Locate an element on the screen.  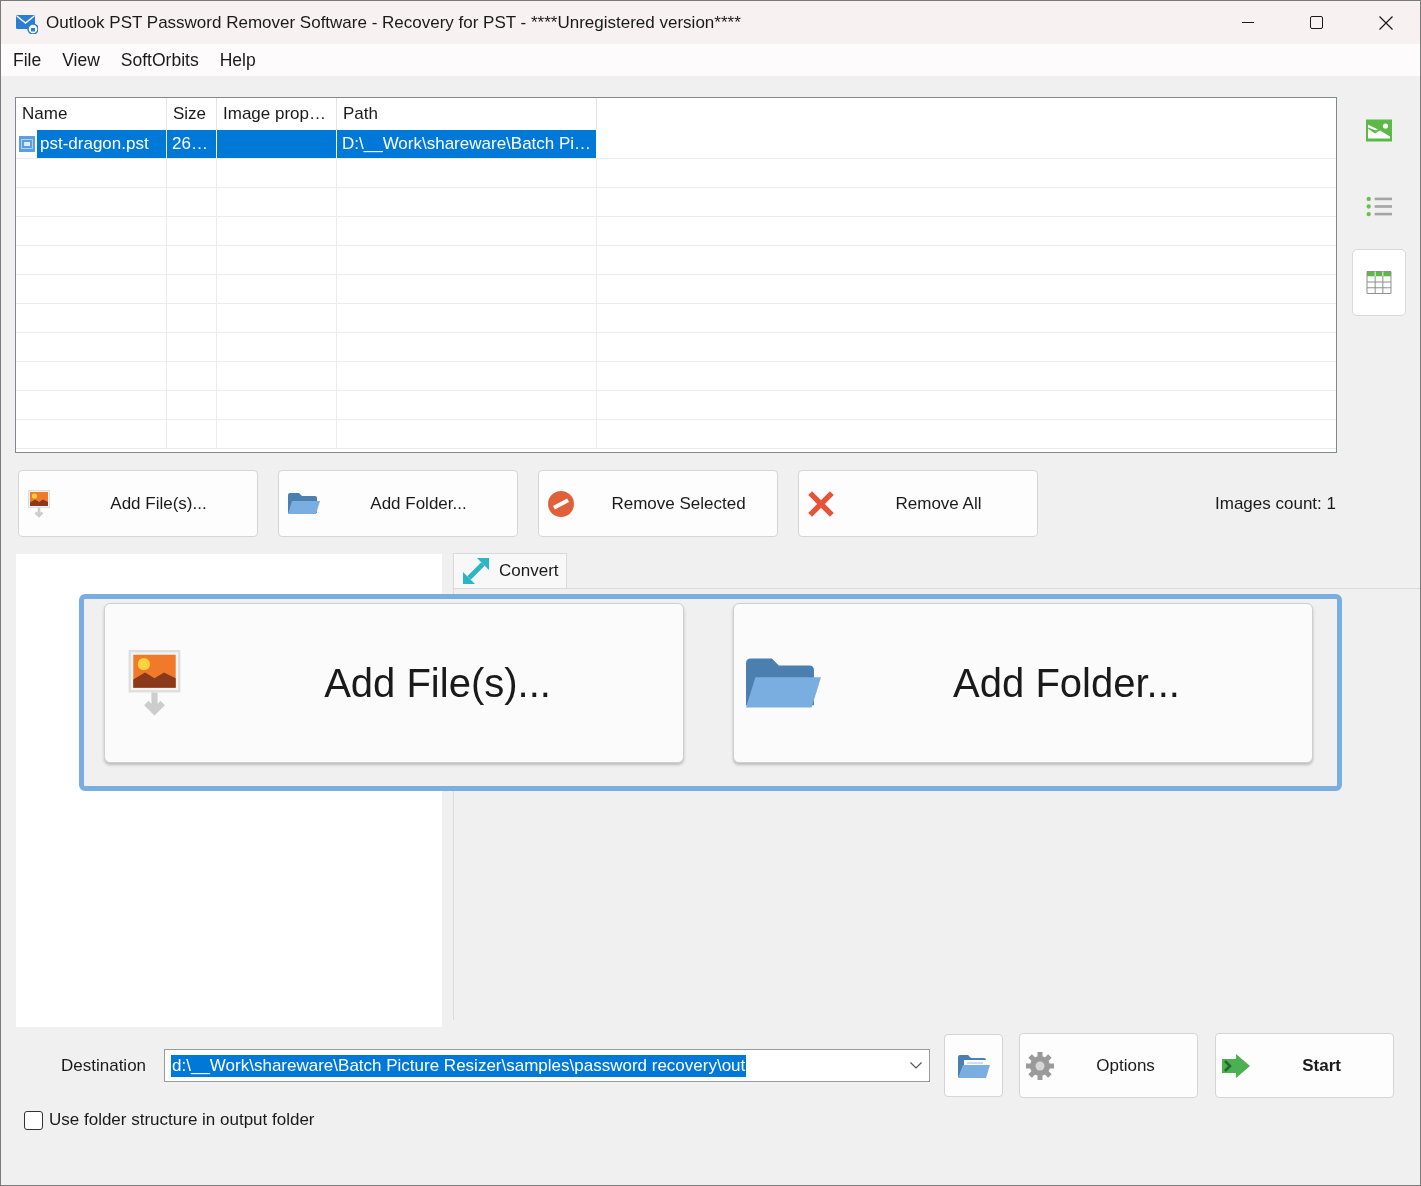
destination-combo: d:\__Work\shareware\Batch Picture Resizer\samples\password recovery\out is located at coordinates (547, 1065).